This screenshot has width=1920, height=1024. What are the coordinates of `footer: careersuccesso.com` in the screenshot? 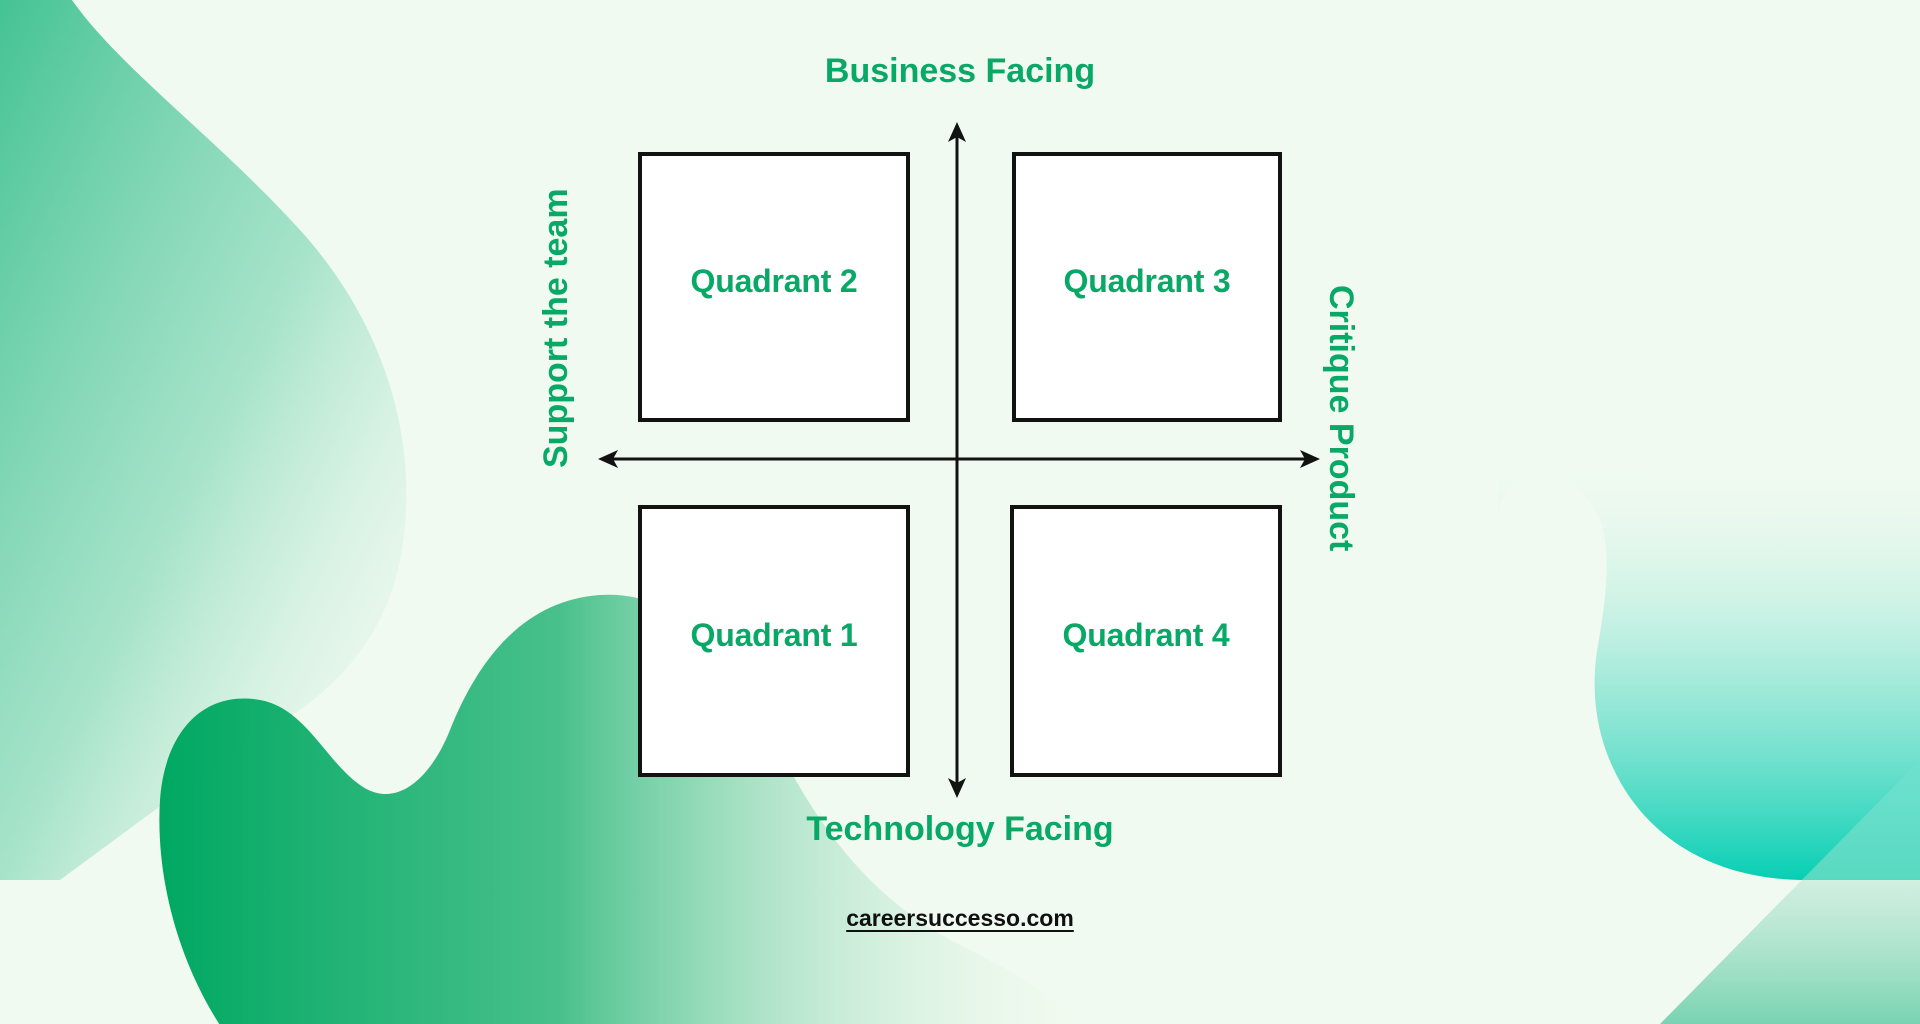 It's located at (960, 918).